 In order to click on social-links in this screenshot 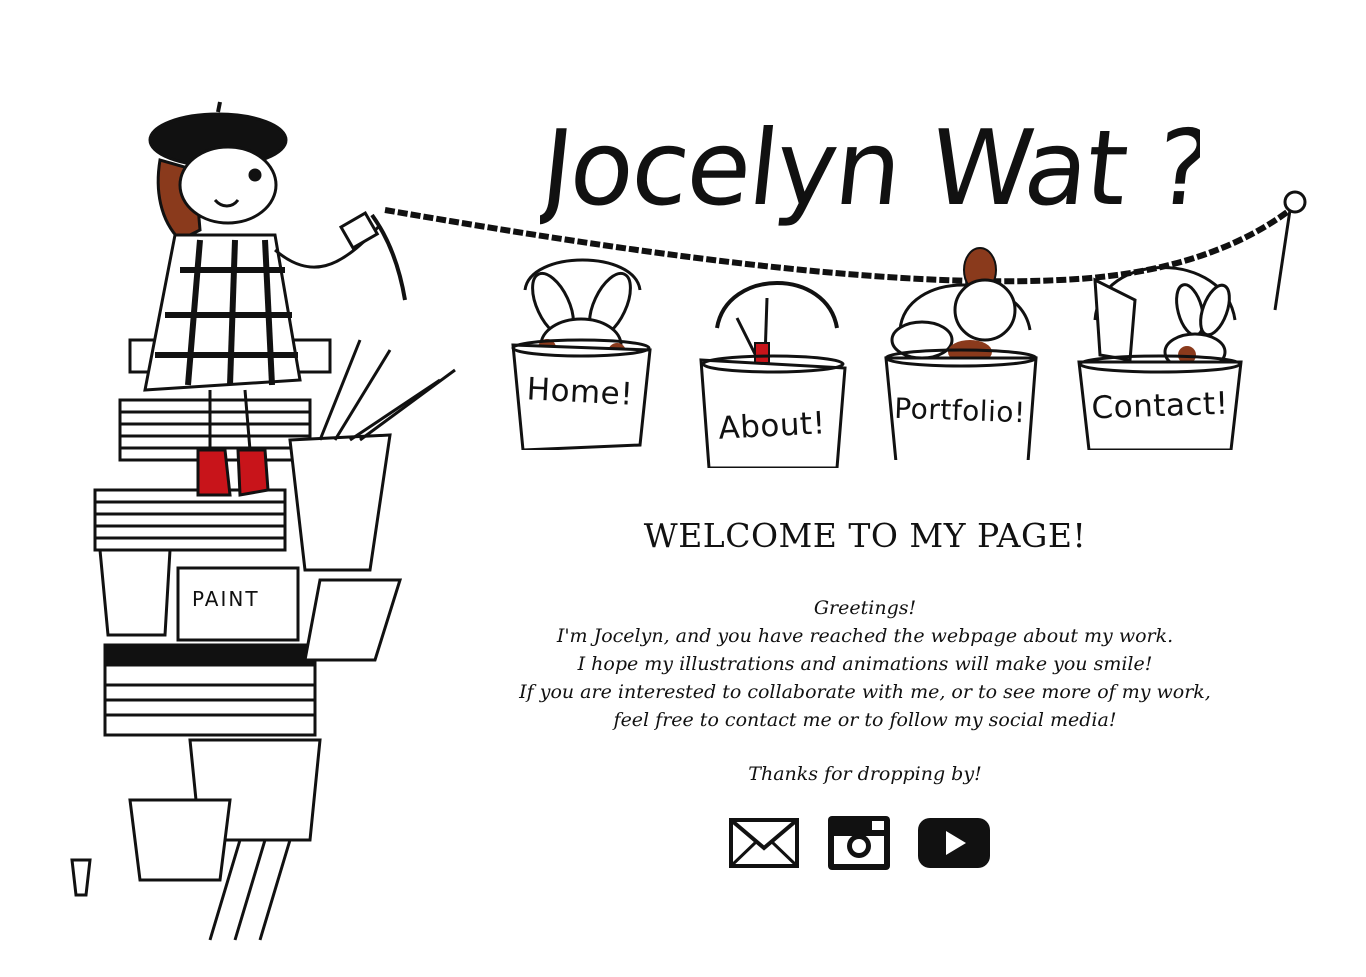, I will do `click(868, 844)`.